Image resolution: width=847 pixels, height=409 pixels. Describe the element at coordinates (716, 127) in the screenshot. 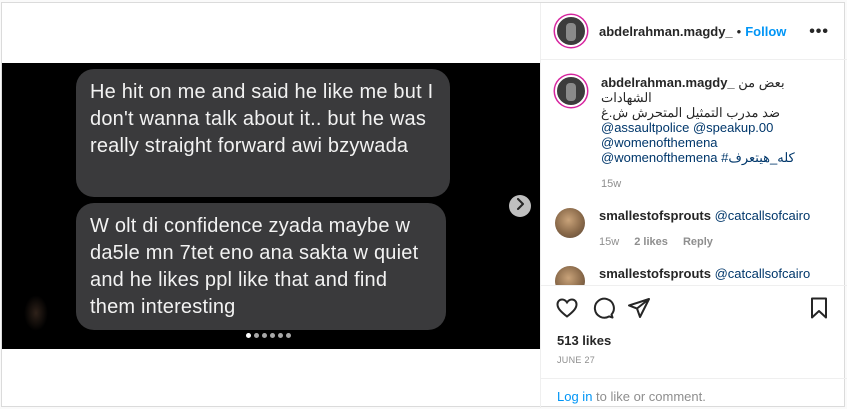

I see `caption-mentions-1: @assaultpolice @speakup.00` at that location.